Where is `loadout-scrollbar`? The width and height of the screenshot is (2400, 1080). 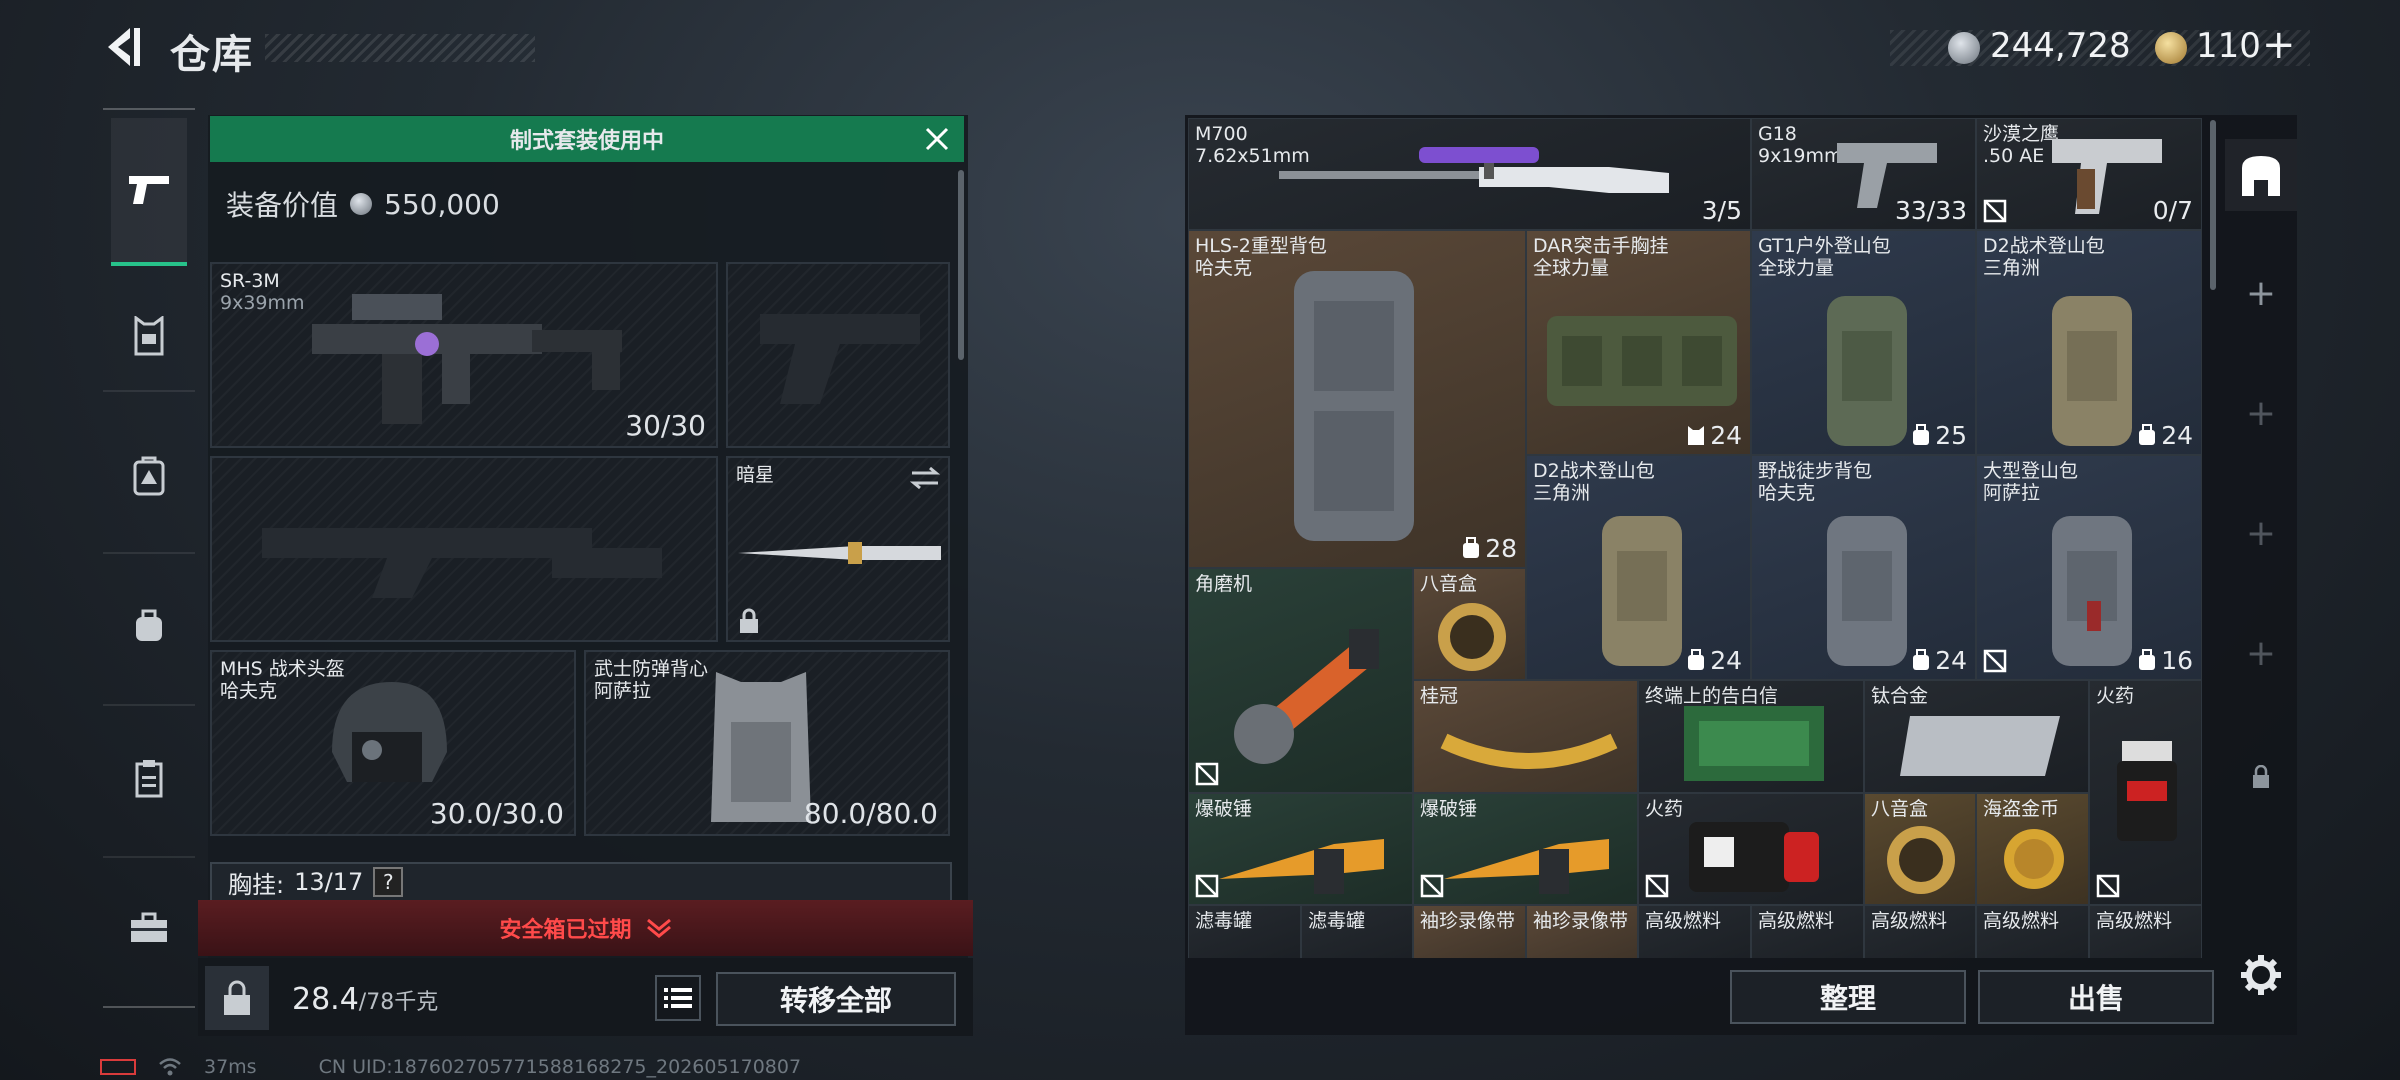 loadout-scrollbar is located at coordinates (961, 265).